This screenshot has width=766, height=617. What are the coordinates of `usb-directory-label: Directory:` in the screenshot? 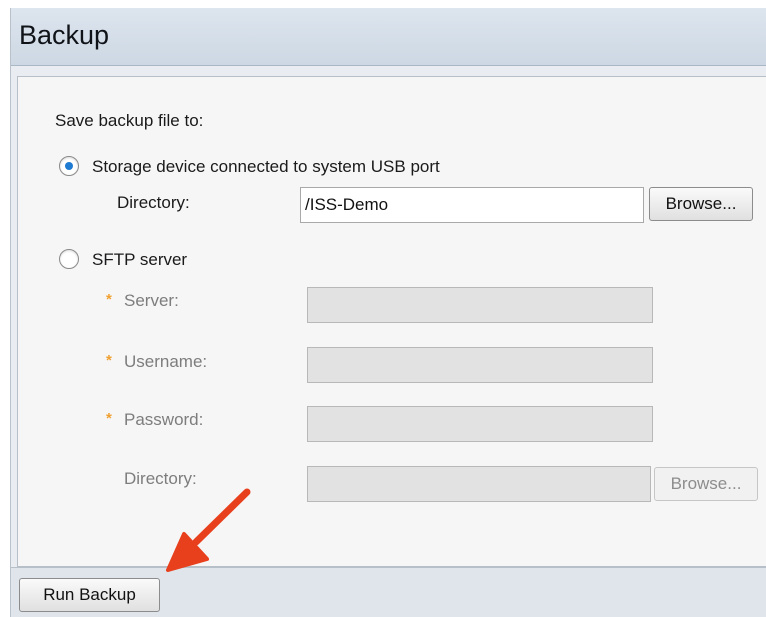 It's located at (153, 202).